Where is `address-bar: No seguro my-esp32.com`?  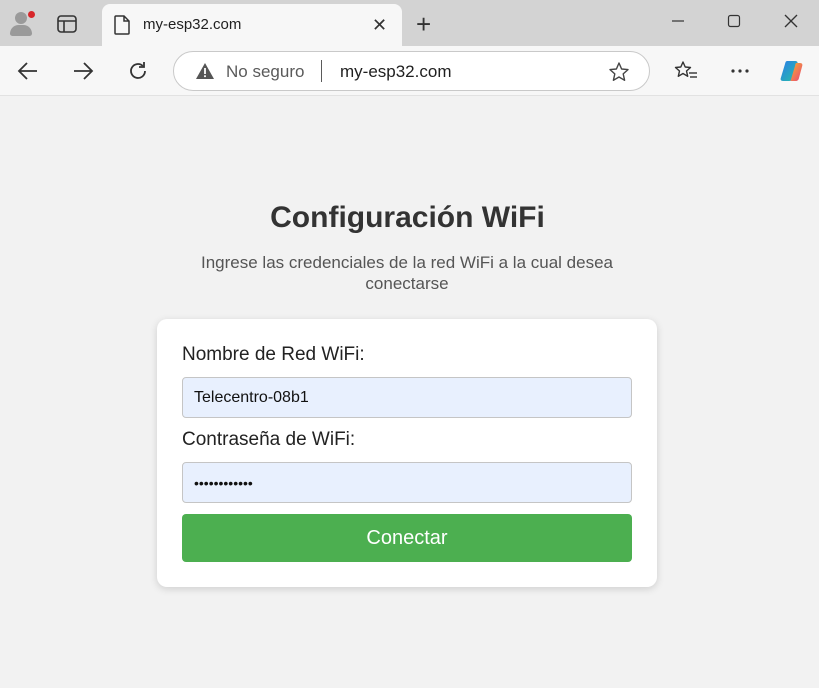 address-bar: No seguro my-esp32.com is located at coordinates (411, 71).